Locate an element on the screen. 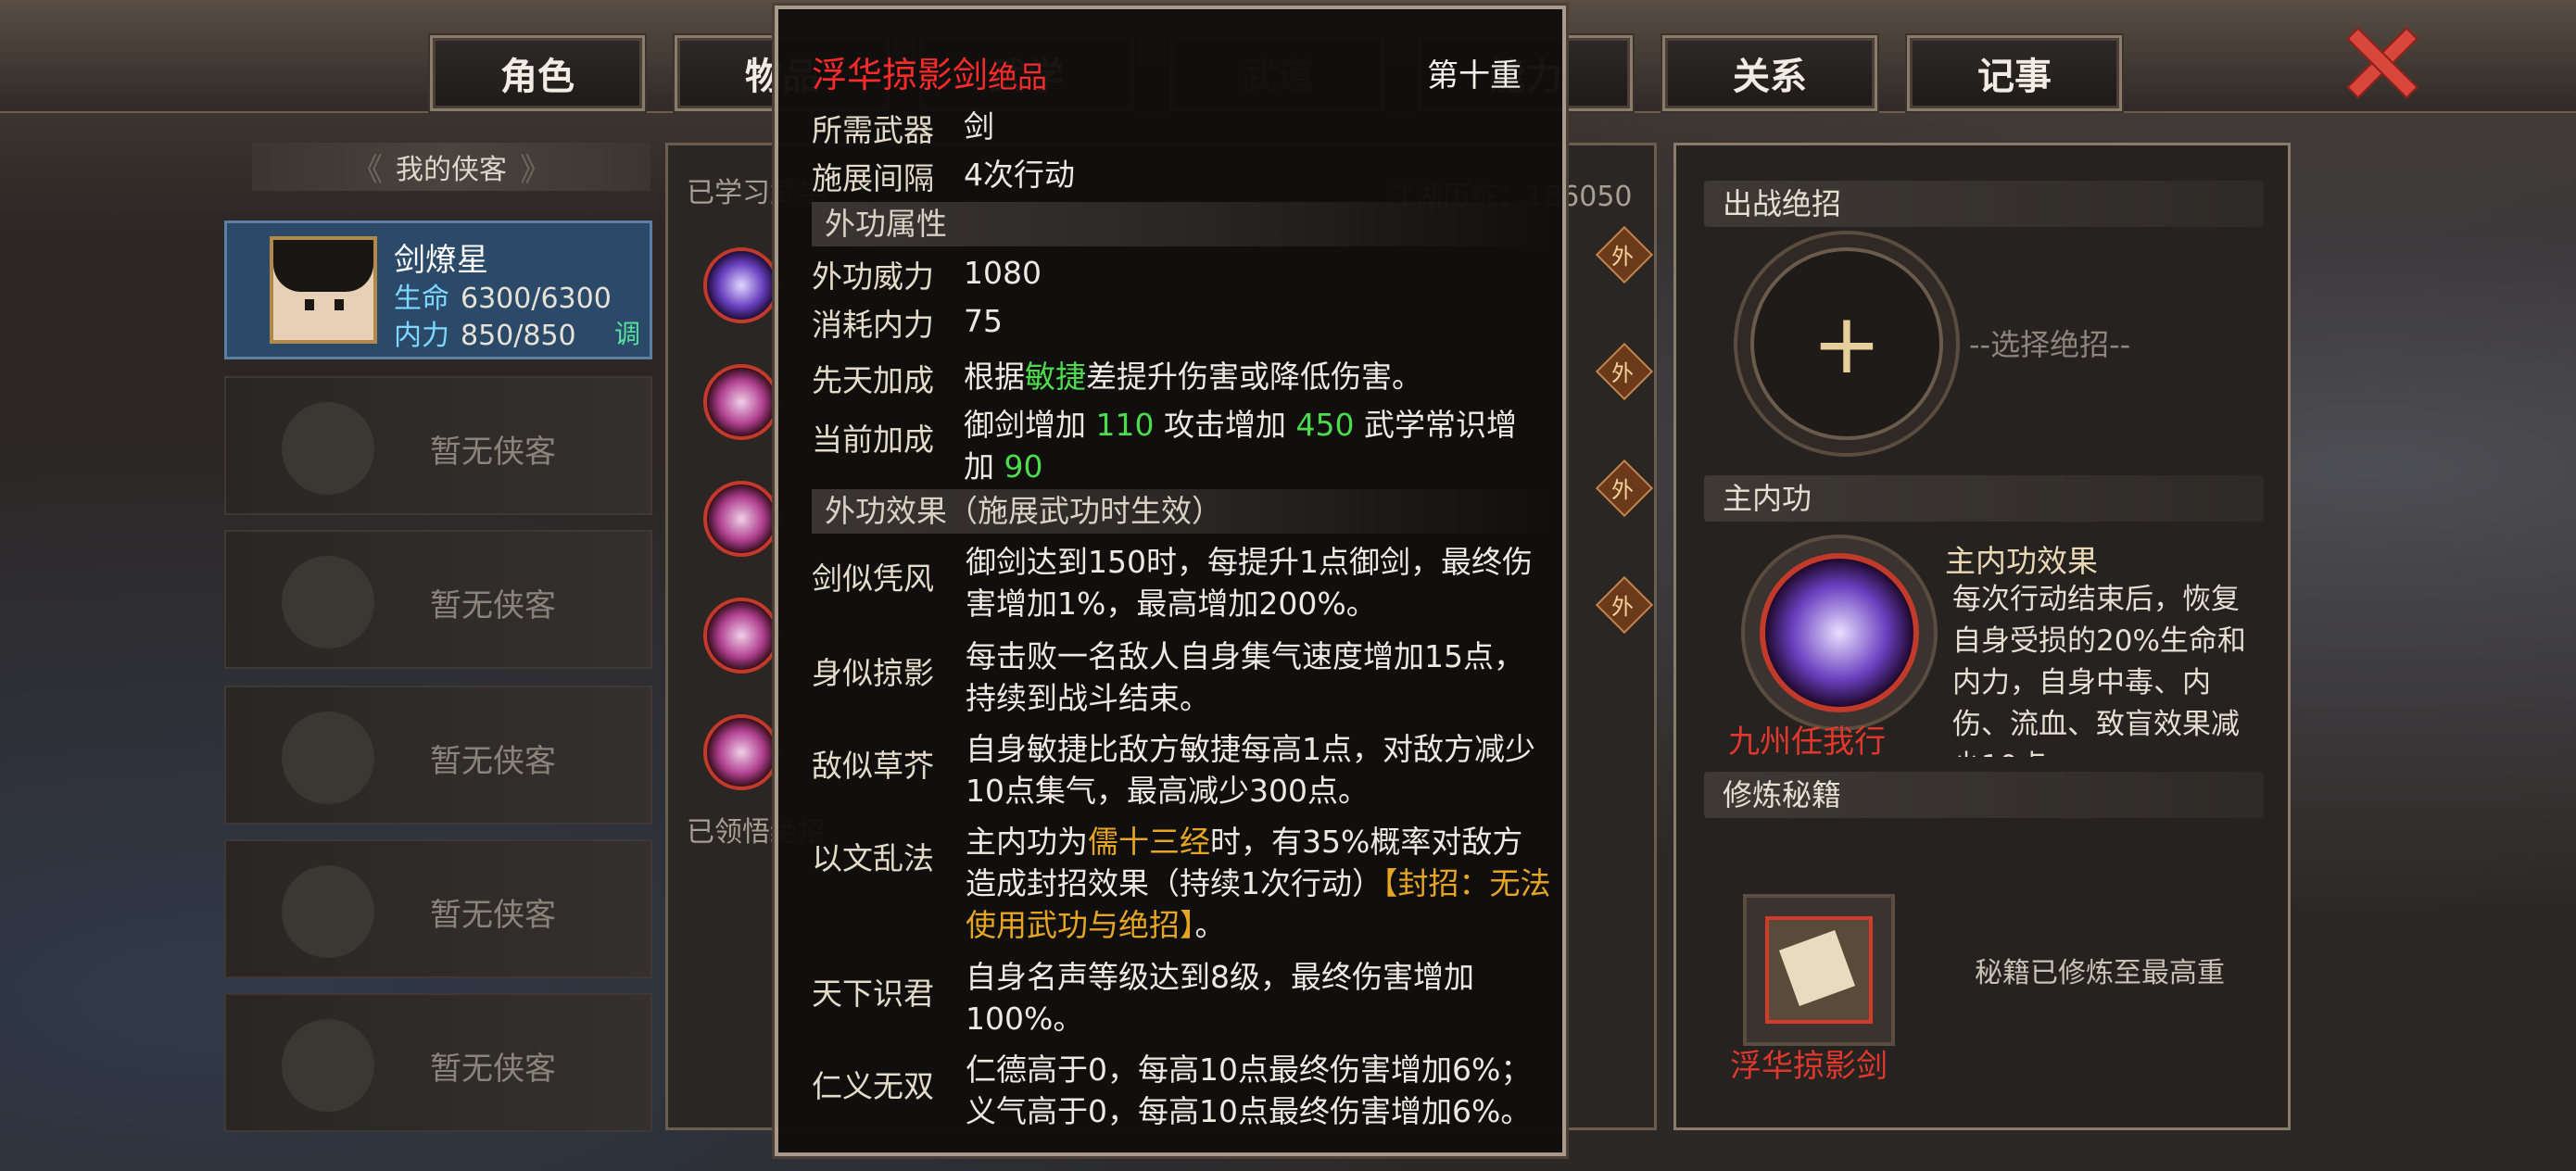  effect-row: 身似掠影 每击败一名敌人自身集气速度增加15点，持续到战斗结束。 is located at coordinates (1168, 677).